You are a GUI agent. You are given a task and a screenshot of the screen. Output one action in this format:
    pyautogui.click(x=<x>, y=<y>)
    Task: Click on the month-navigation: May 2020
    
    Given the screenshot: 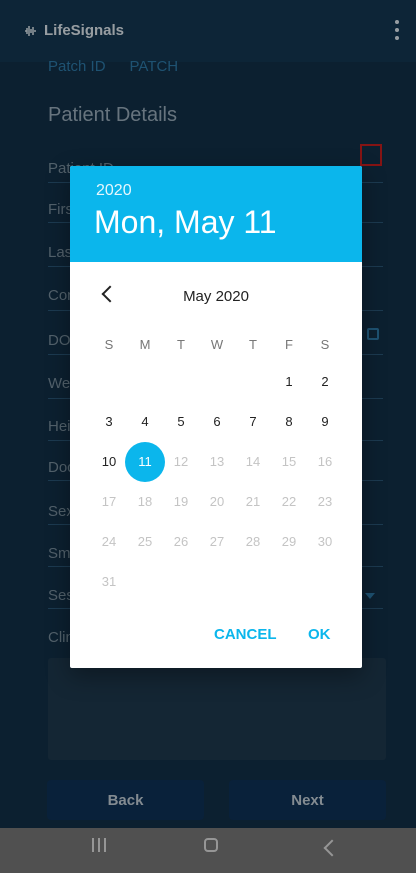 What is the action you would take?
    pyautogui.click(x=216, y=296)
    